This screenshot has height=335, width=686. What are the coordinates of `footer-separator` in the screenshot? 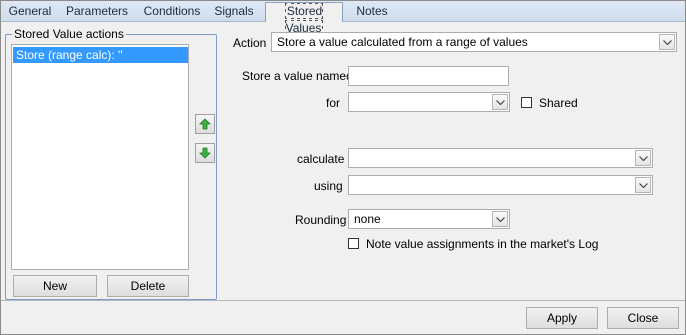 It's located at (343, 300).